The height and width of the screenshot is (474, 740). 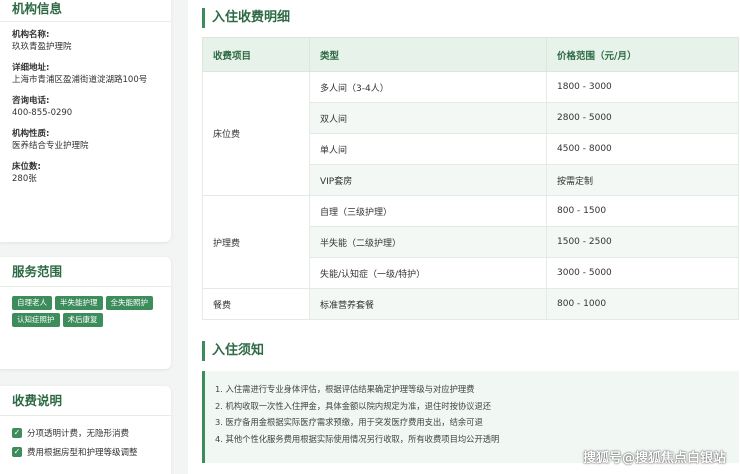 What do you see at coordinates (256, 133) in the screenshot?
I see `category-cell: 床位费` at bounding box center [256, 133].